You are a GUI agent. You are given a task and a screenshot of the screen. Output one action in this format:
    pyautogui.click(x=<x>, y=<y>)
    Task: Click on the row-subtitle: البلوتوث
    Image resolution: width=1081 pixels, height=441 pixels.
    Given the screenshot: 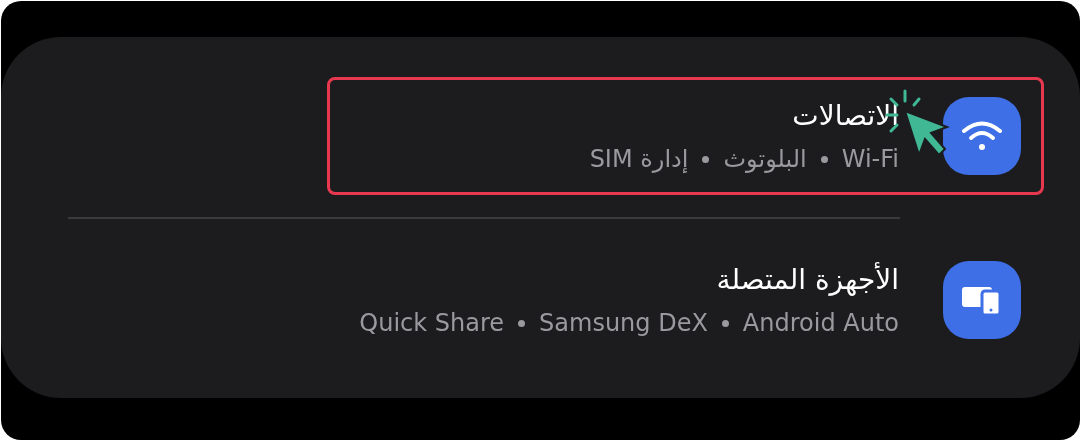 What is the action you would take?
    pyautogui.click(x=765, y=159)
    